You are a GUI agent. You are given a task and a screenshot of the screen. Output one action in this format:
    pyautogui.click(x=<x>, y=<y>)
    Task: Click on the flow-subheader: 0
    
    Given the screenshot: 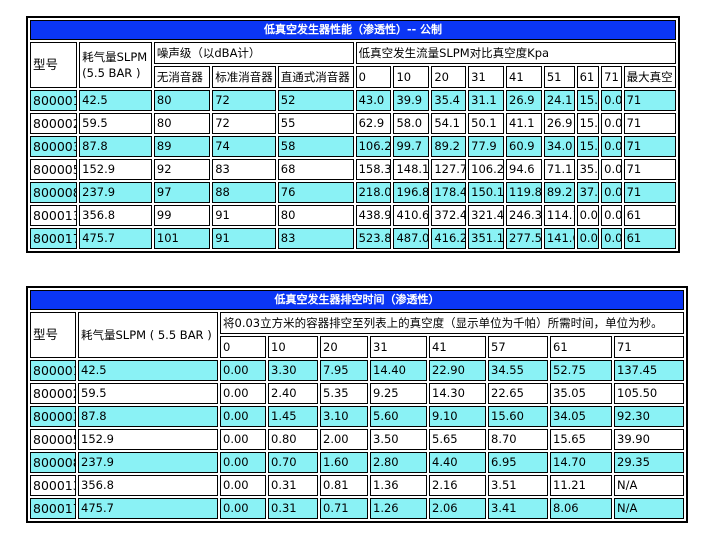 What is the action you would take?
    pyautogui.click(x=373, y=77)
    